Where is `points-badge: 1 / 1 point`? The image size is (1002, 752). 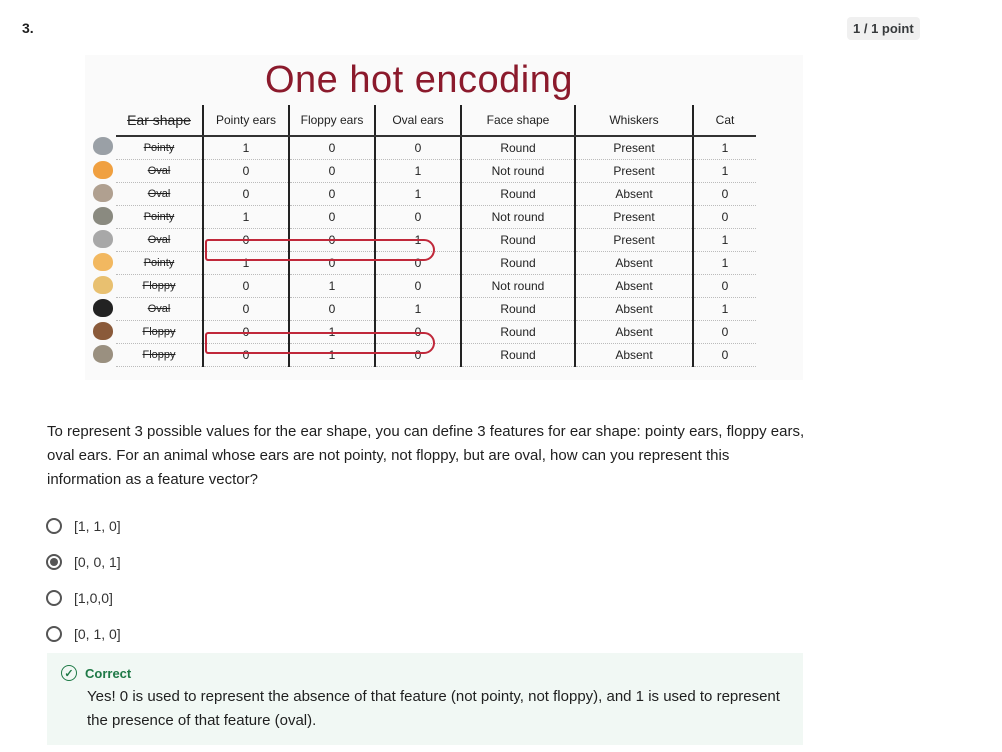 points-badge: 1 / 1 point is located at coordinates (883, 28).